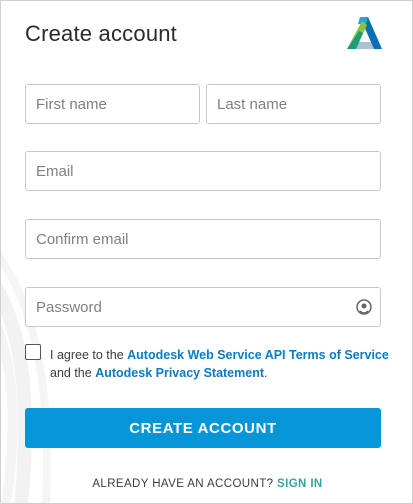 This screenshot has height=504, width=413. What do you see at coordinates (89, 355) in the screenshot?
I see `terms-prefix: I agree to the` at bounding box center [89, 355].